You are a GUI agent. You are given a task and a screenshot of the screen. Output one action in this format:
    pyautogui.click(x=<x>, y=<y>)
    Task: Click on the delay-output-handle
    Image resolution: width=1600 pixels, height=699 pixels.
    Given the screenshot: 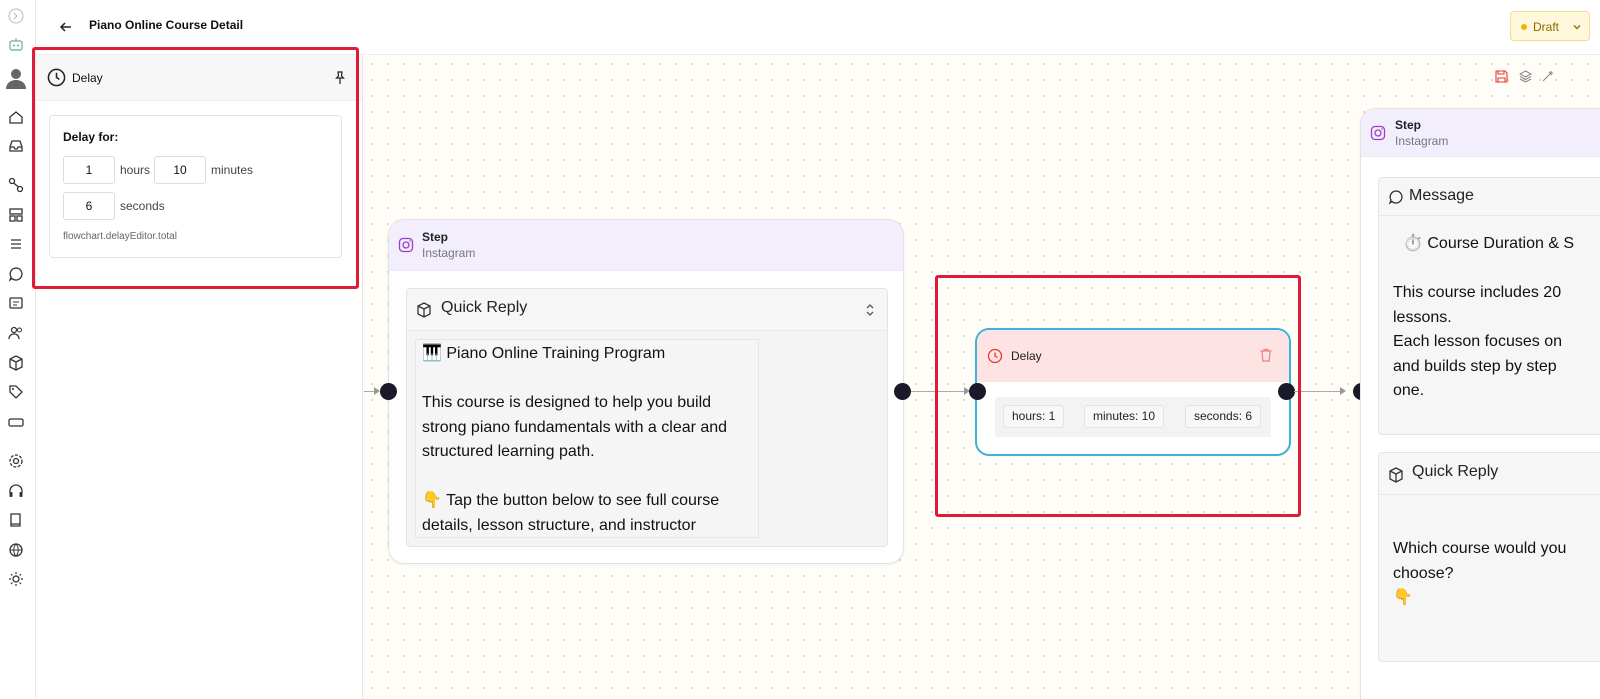 What is the action you would take?
    pyautogui.click(x=1286, y=391)
    